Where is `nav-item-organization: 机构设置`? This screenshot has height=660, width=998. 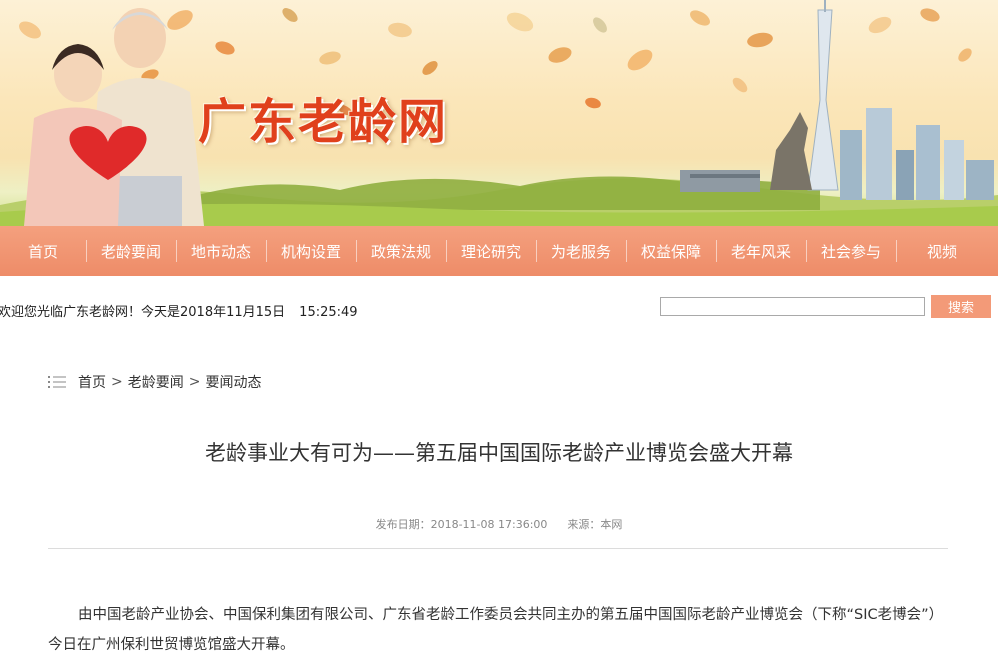 nav-item-organization: 机构设置 is located at coordinates (311, 251).